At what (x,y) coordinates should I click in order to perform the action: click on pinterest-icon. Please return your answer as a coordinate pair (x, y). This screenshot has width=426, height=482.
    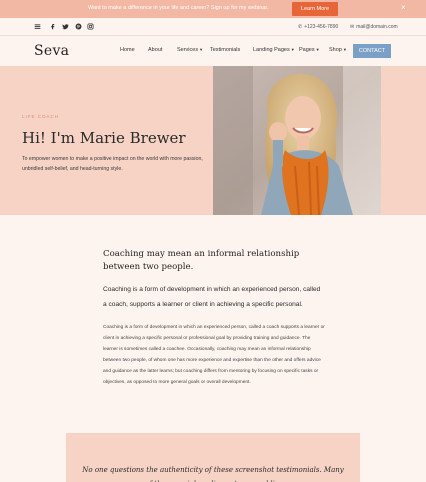
    Looking at the image, I should click on (78, 26).